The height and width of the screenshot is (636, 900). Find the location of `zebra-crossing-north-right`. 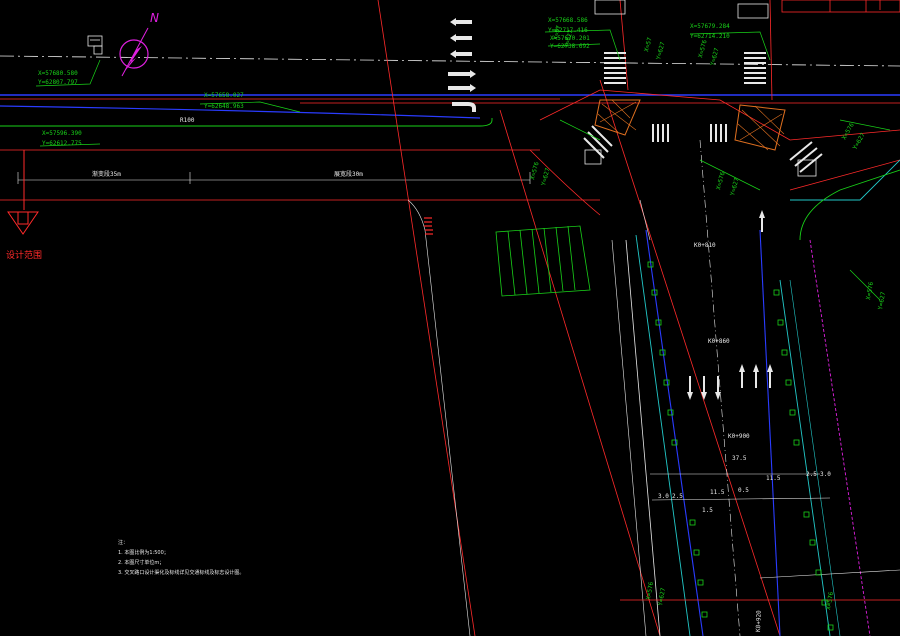

zebra-crossing-north-right is located at coordinates (755, 68).